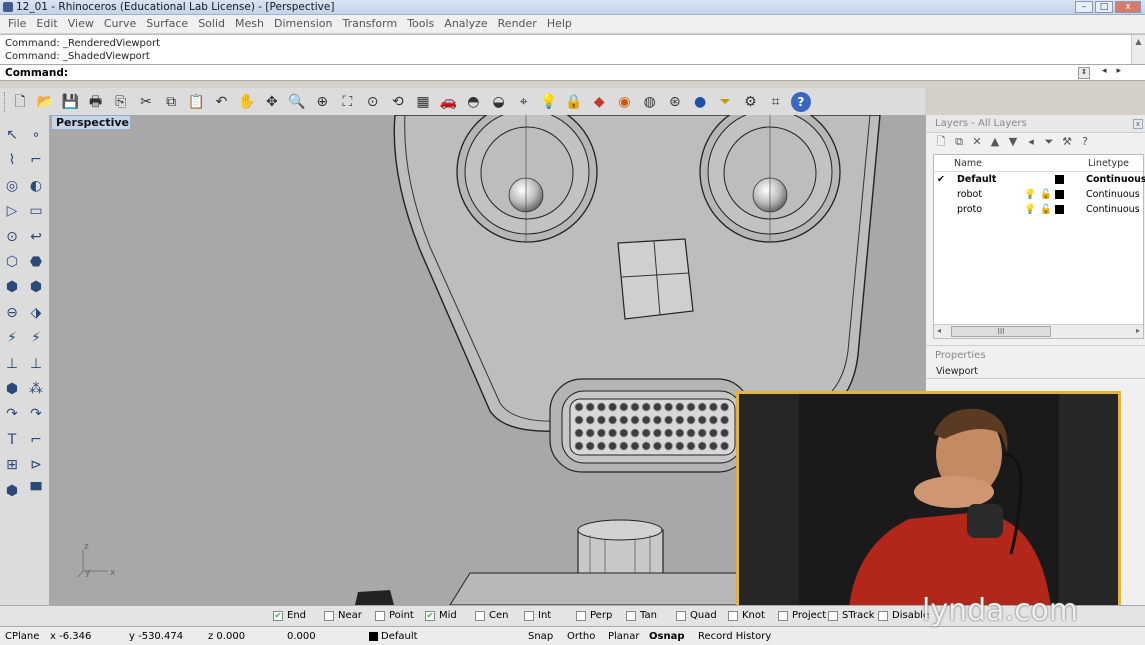 The height and width of the screenshot is (645, 1145). Describe the element at coordinates (473, 102) in the screenshot. I see `hide-icon: ◓` at that location.